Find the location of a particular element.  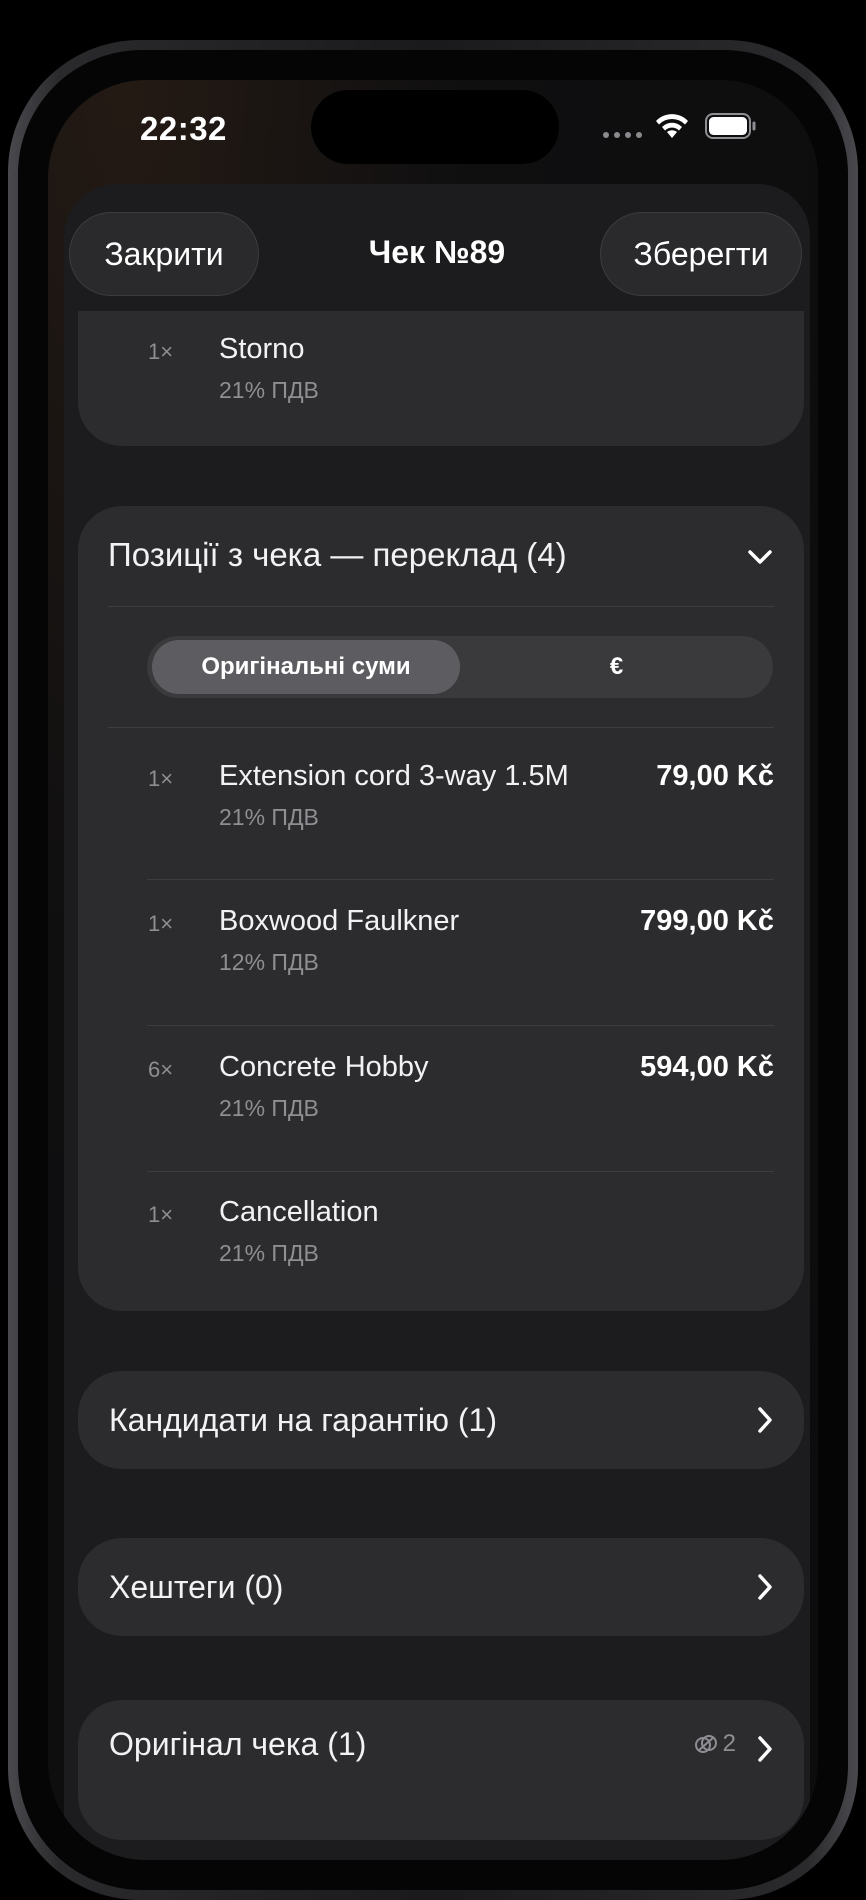

original-receipt-label: Оригінал чека (1) is located at coordinates (238, 1744).